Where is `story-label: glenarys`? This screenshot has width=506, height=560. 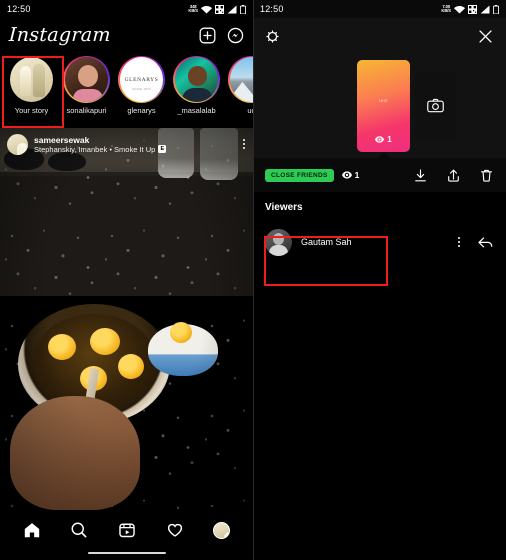
story-label: glenarys is located at coordinates (141, 110).